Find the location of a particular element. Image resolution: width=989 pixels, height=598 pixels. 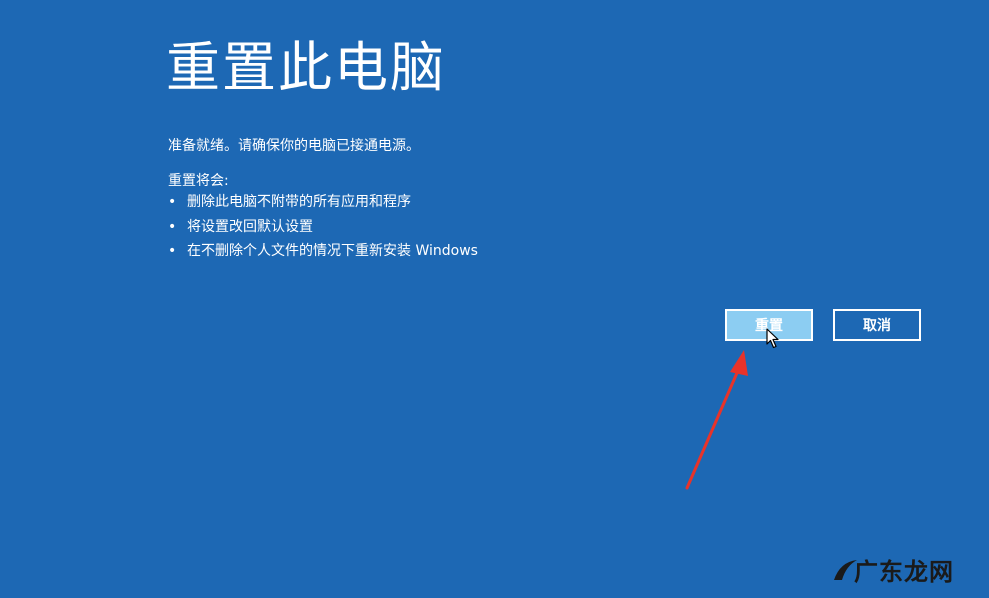

list-item: • 将设置改回默认设置 is located at coordinates (323, 230).